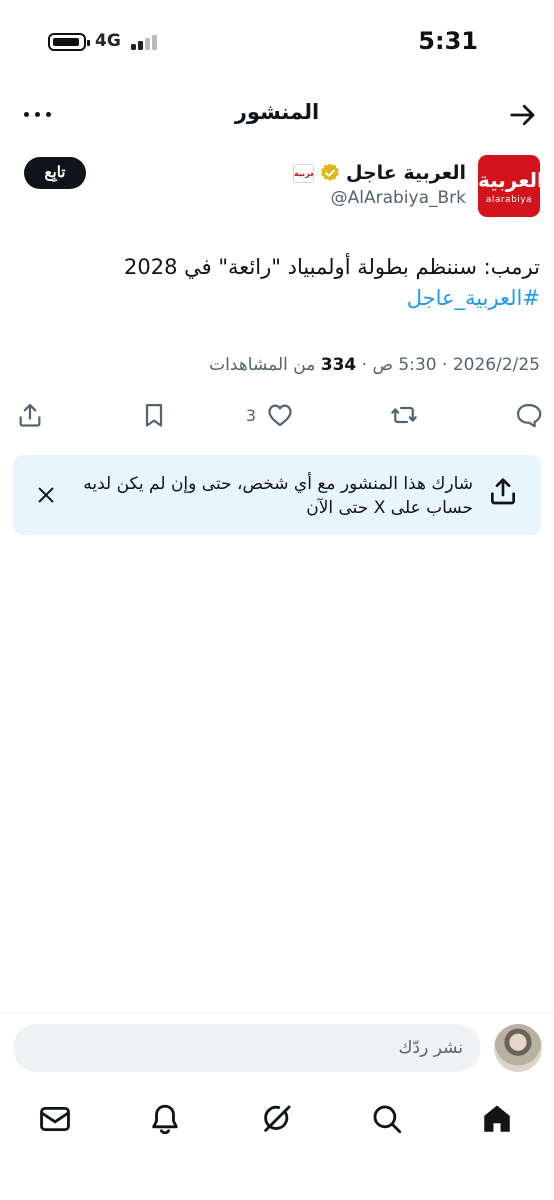 This screenshot has width=554, height=1200. What do you see at coordinates (277, 40) in the screenshot?
I see `status-bar: 4G 5:31` at bounding box center [277, 40].